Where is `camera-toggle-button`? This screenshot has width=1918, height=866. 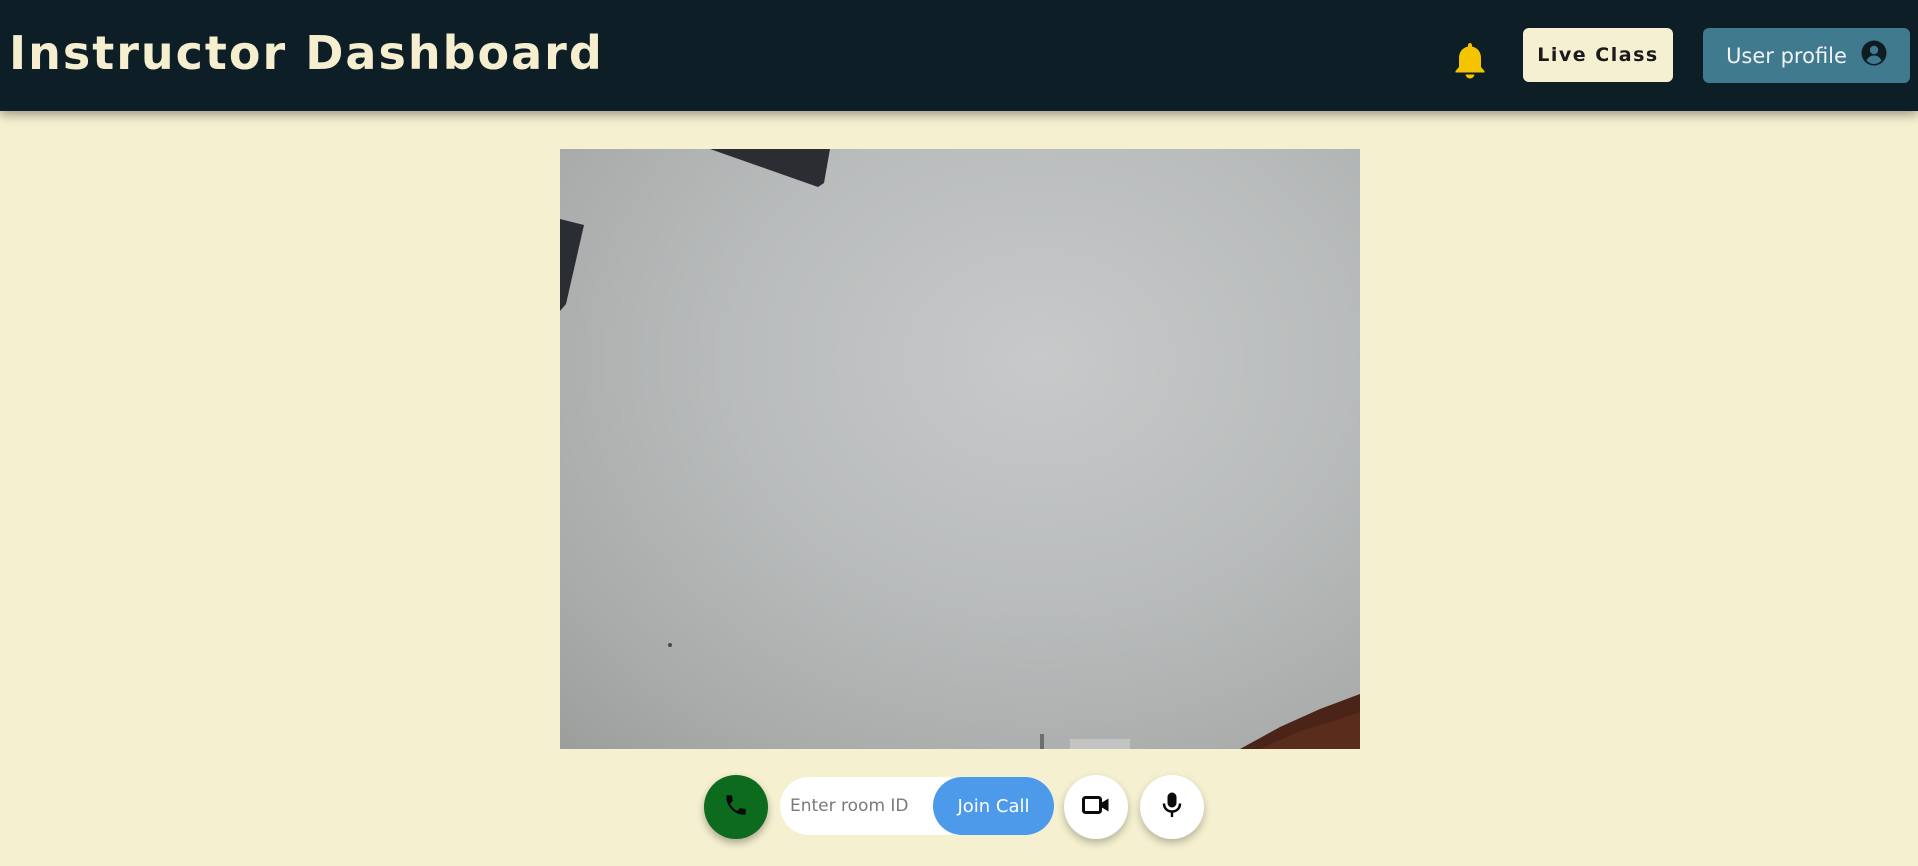 camera-toggle-button is located at coordinates (1096, 807).